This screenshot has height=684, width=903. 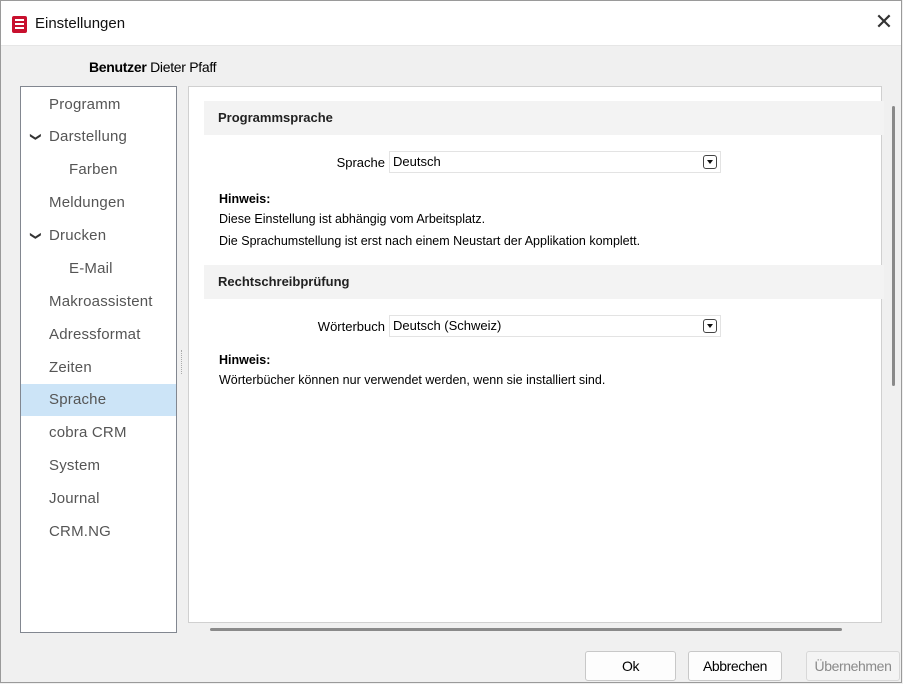 I want to click on nav-item-programm: Programm, so click(x=98, y=105).